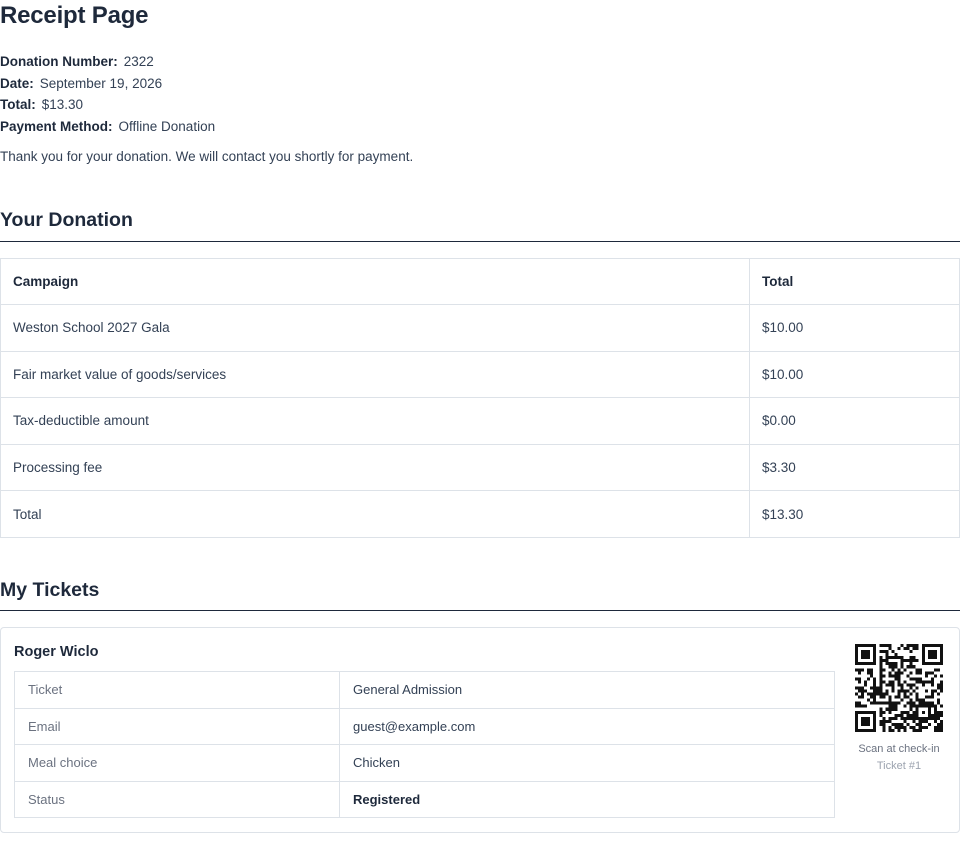  Describe the element at coordinates (101, 83) in the screenshot. I see `date-value: September 19, 2026` at that location.